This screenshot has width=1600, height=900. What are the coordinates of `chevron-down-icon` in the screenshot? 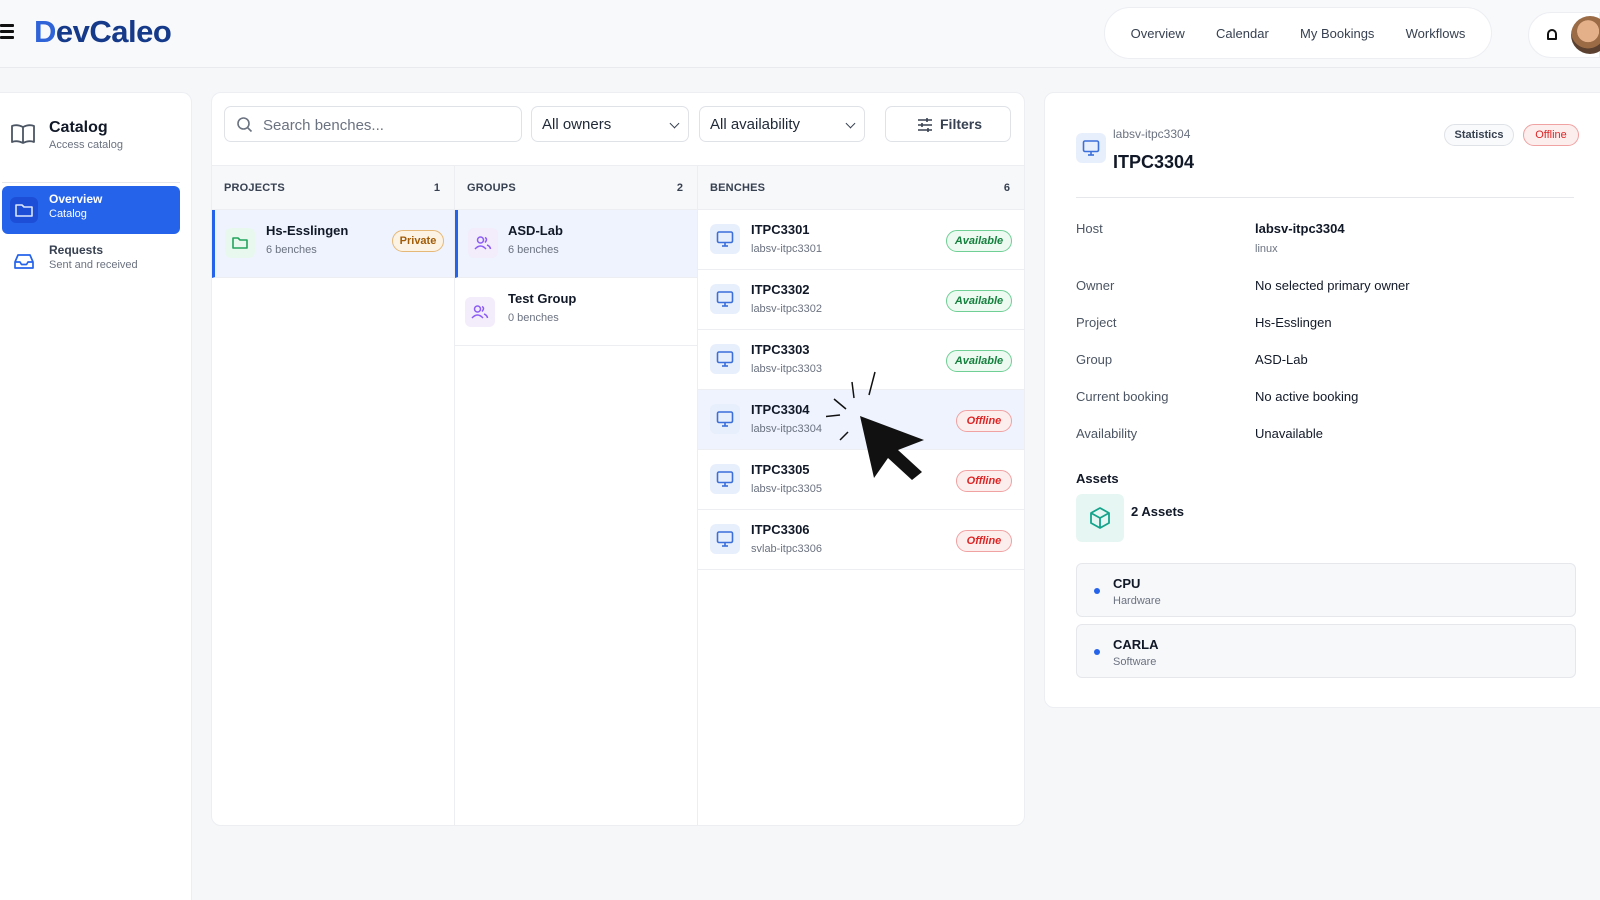 It's located at (850, 123).